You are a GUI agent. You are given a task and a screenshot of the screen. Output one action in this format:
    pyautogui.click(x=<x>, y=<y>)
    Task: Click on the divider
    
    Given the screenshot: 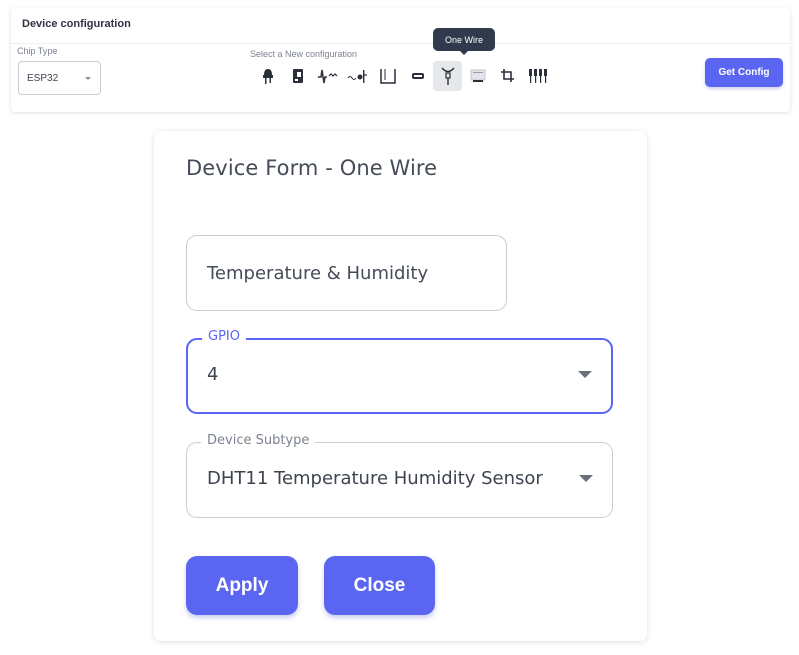 What is the action you would take?
    pyautogui.click(x=400, y=43)
    